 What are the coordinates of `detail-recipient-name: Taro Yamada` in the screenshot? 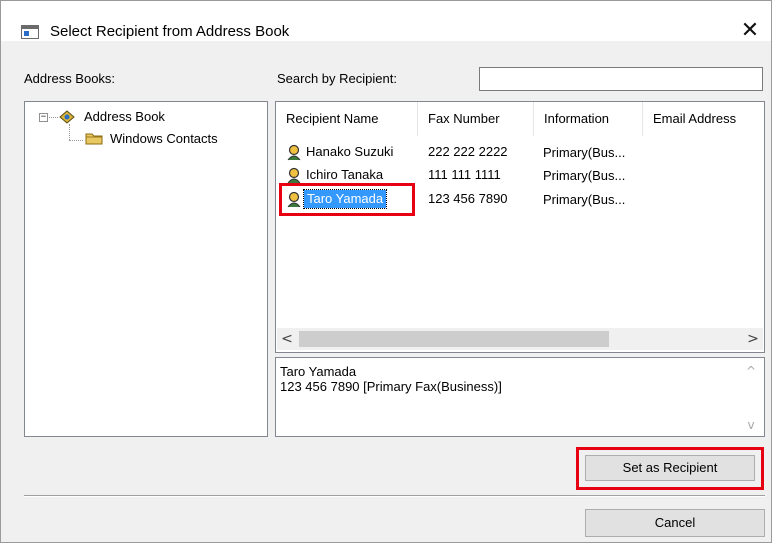 It's located at (318, 371).